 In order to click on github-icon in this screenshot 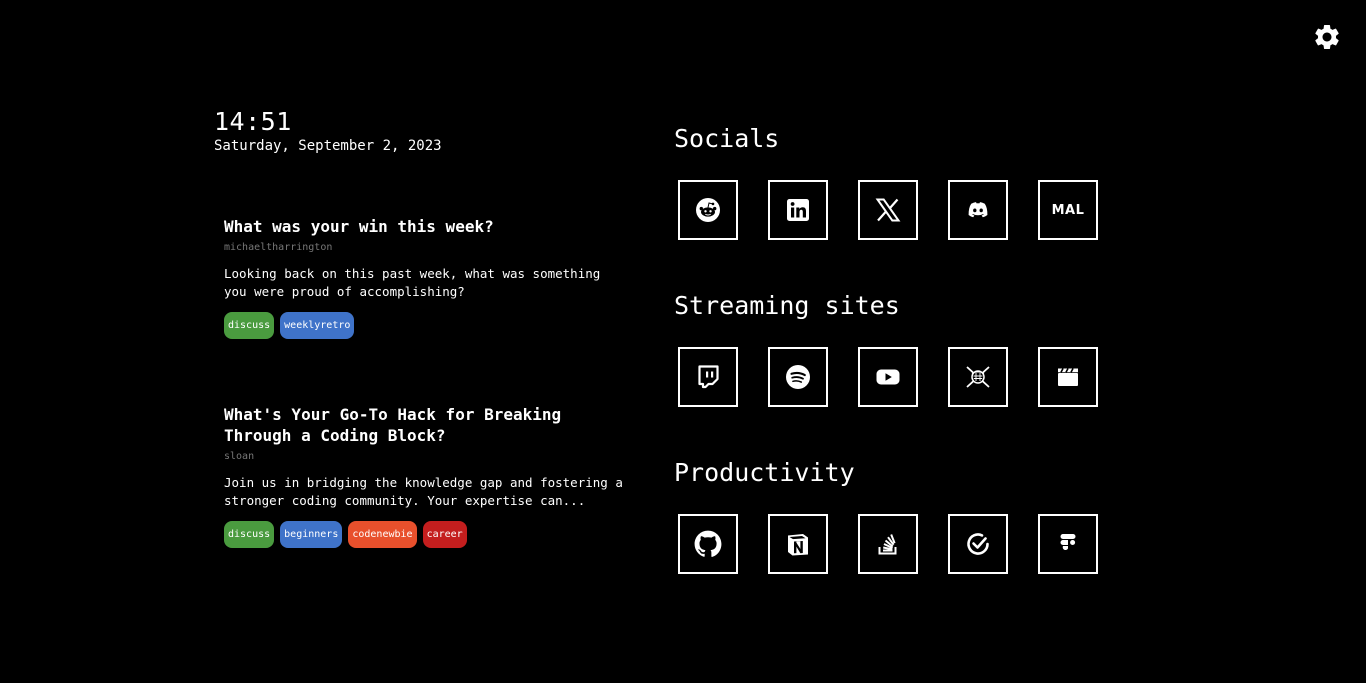, I will do `click(708, 543)`.